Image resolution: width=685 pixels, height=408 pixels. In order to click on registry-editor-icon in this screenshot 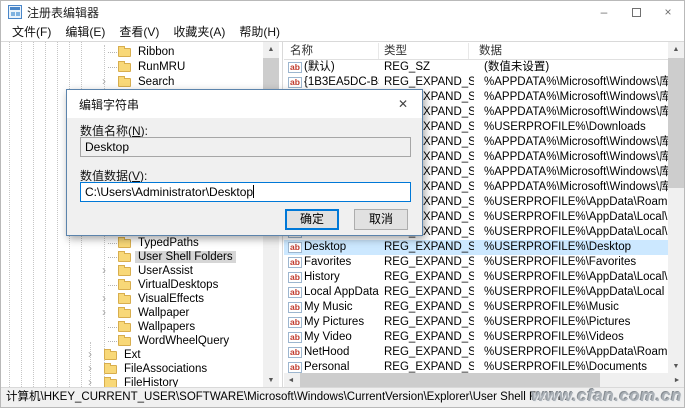, I will do `click(15, 12)`.